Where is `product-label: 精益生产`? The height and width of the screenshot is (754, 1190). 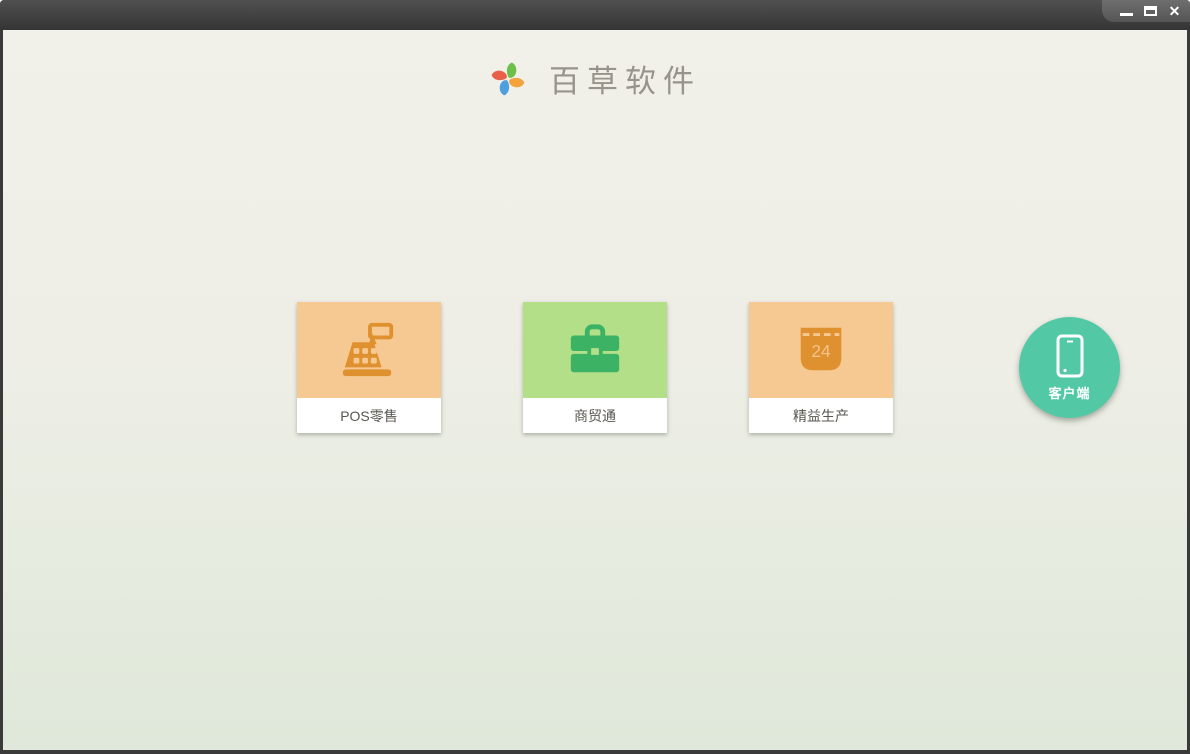
product-label: 精益生产 is located at coordinates (821, 415).